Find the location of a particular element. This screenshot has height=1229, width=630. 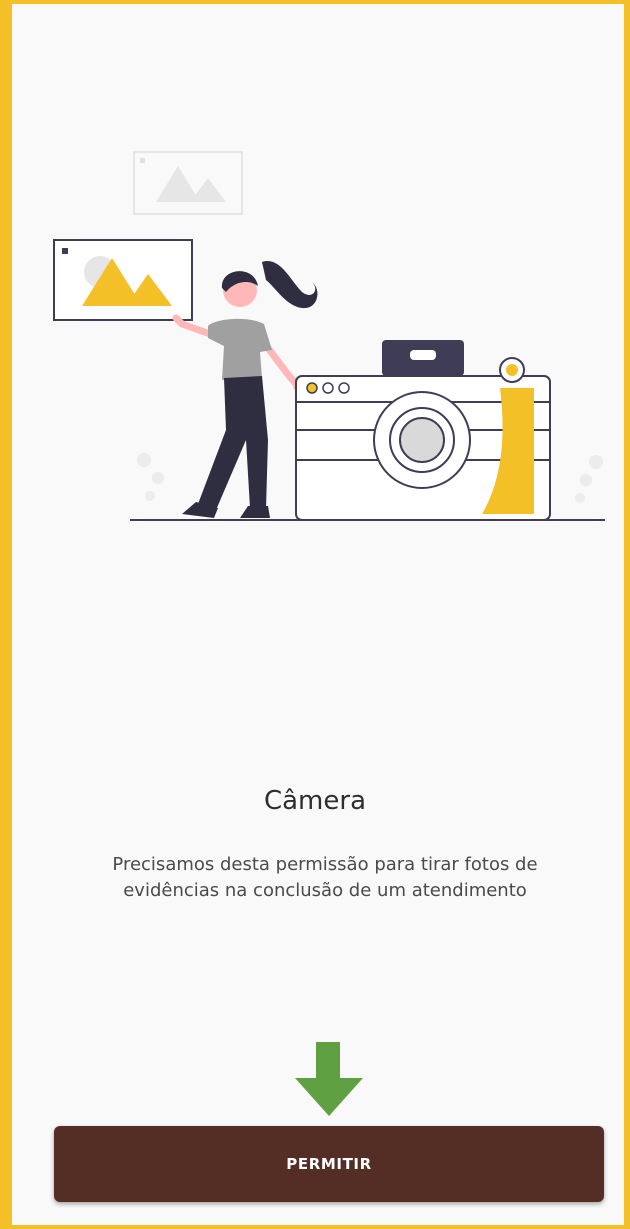

arrow-down-icon is located at coordinates (329, 1079).